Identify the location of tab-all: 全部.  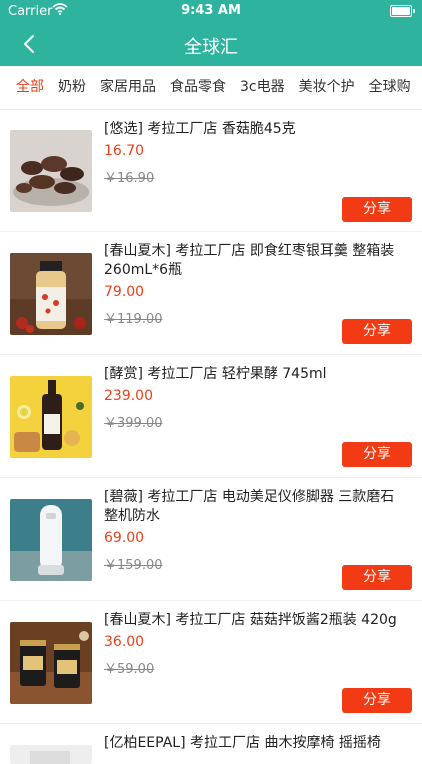
(25, 87).